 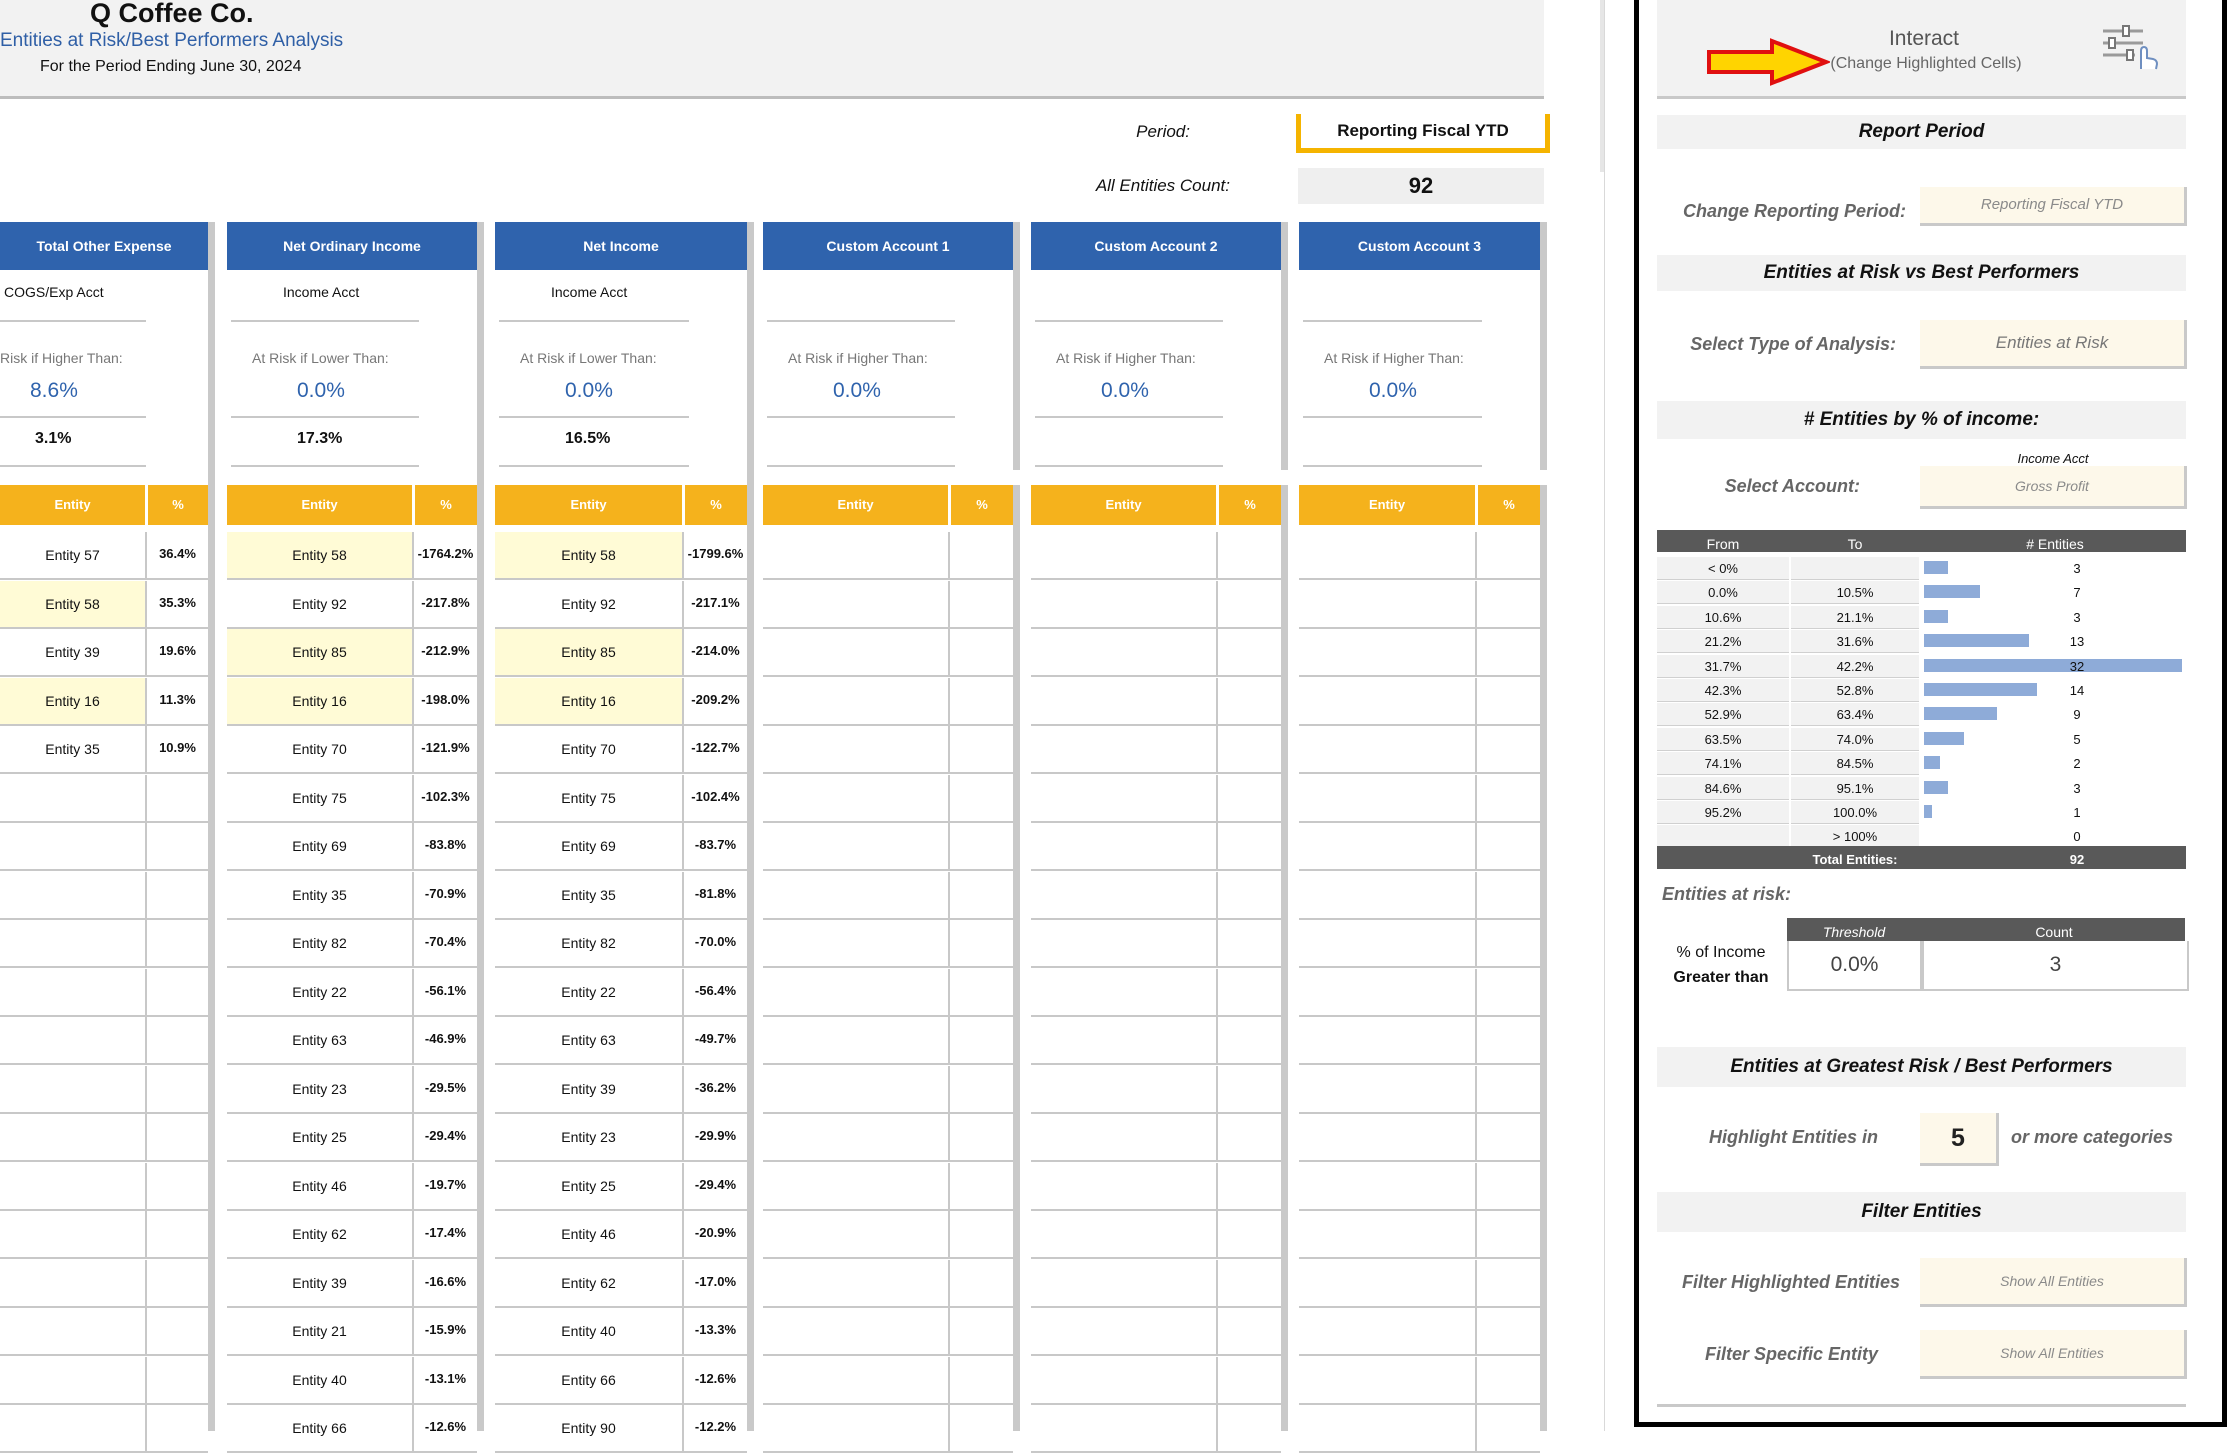 I want to click on filter-highlighted-dropdown: Show All Entities, so click(x=2053, y=1282).